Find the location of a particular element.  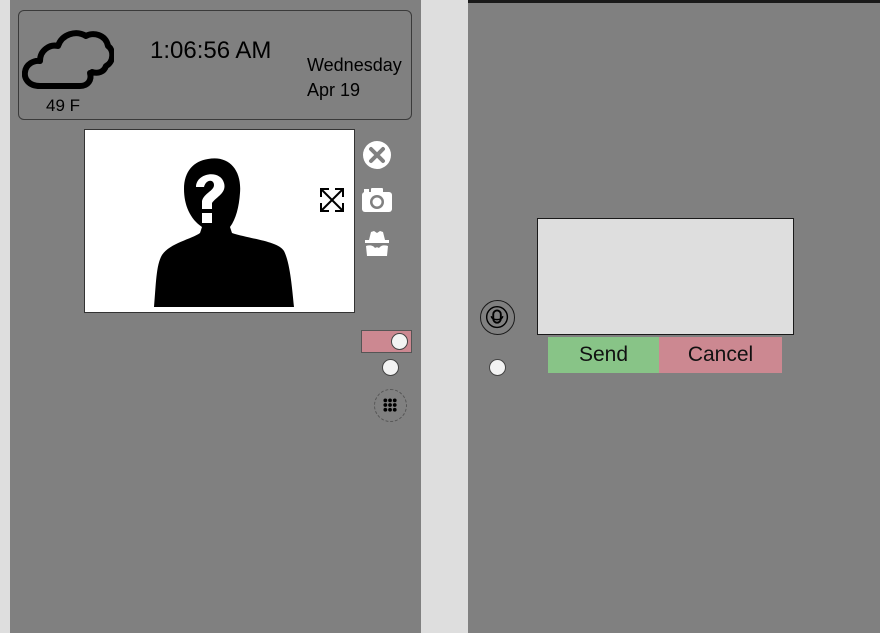

clock-date: Apr 19 is located at coordinates (334, 90).